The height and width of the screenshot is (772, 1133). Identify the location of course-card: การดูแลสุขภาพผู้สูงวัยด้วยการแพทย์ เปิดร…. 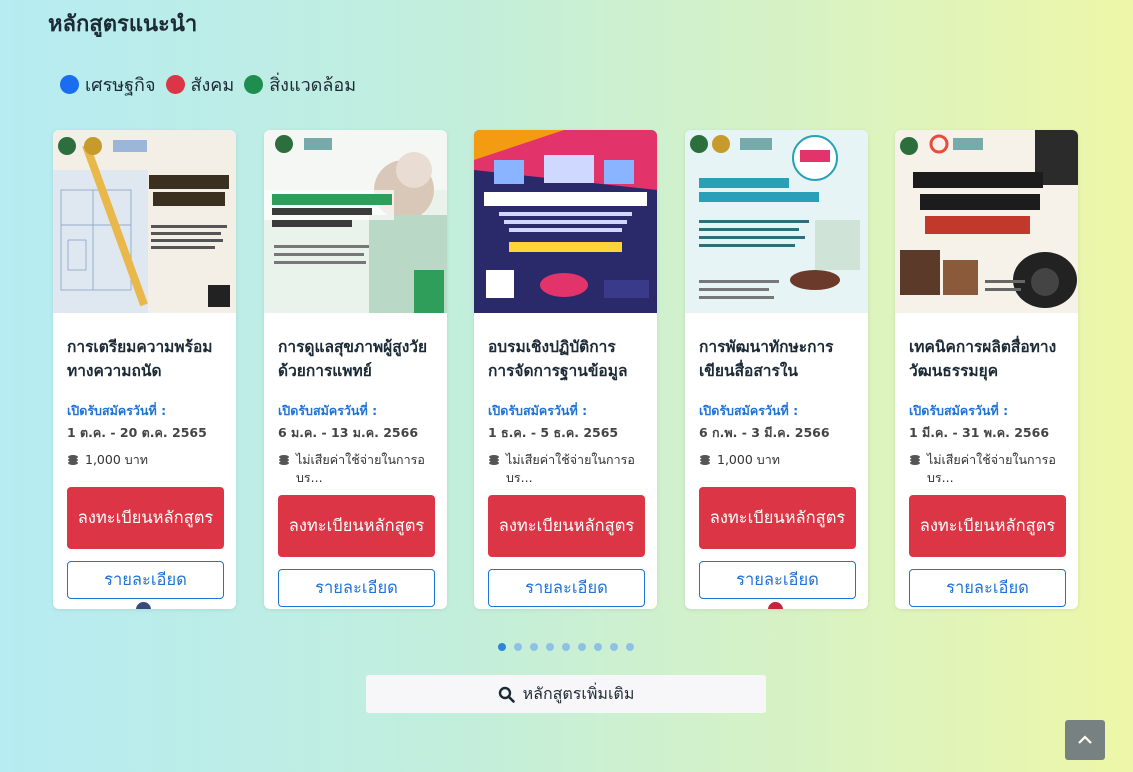
(355, 369).